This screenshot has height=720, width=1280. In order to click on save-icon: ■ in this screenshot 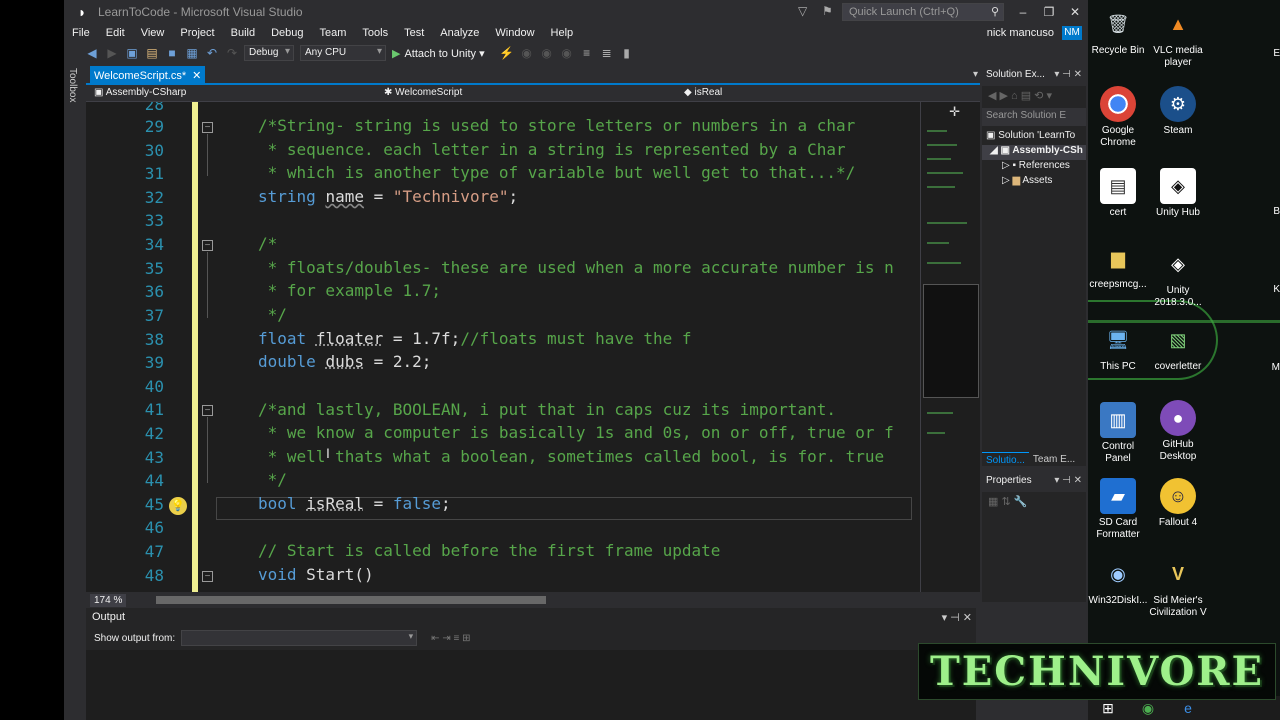, I will do `click(172, 53)`.